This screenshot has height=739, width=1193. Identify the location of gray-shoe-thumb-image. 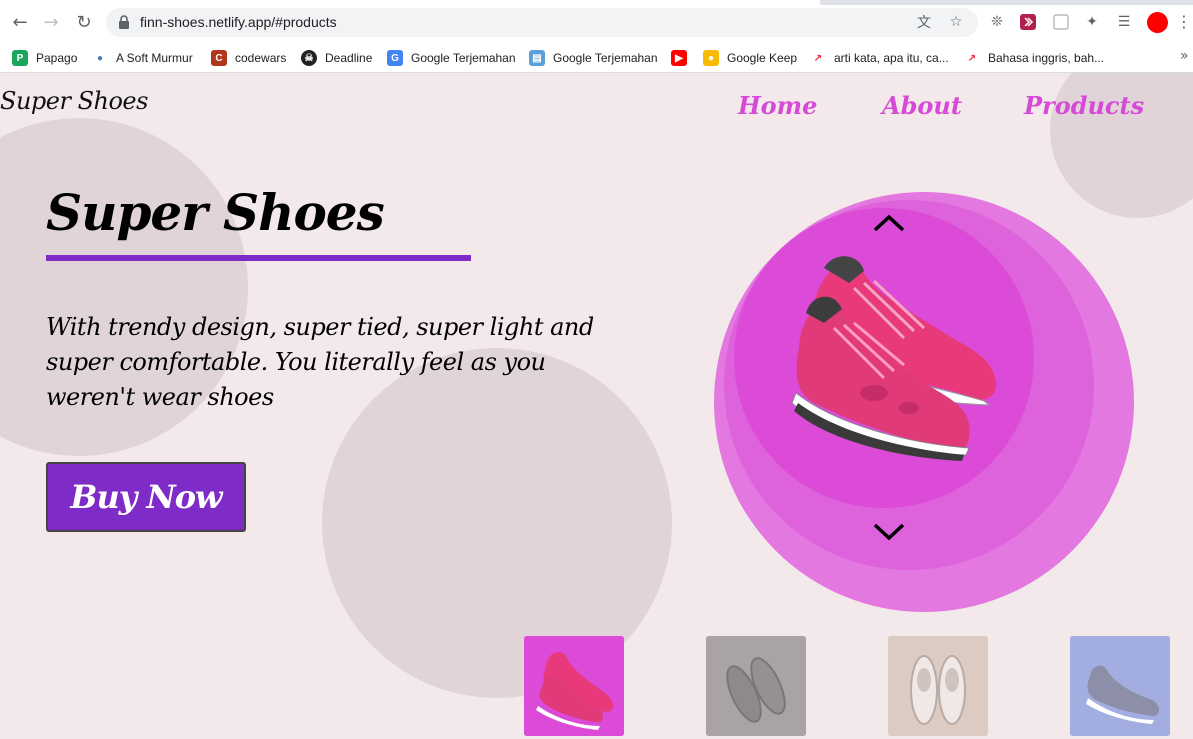
(756, 686).